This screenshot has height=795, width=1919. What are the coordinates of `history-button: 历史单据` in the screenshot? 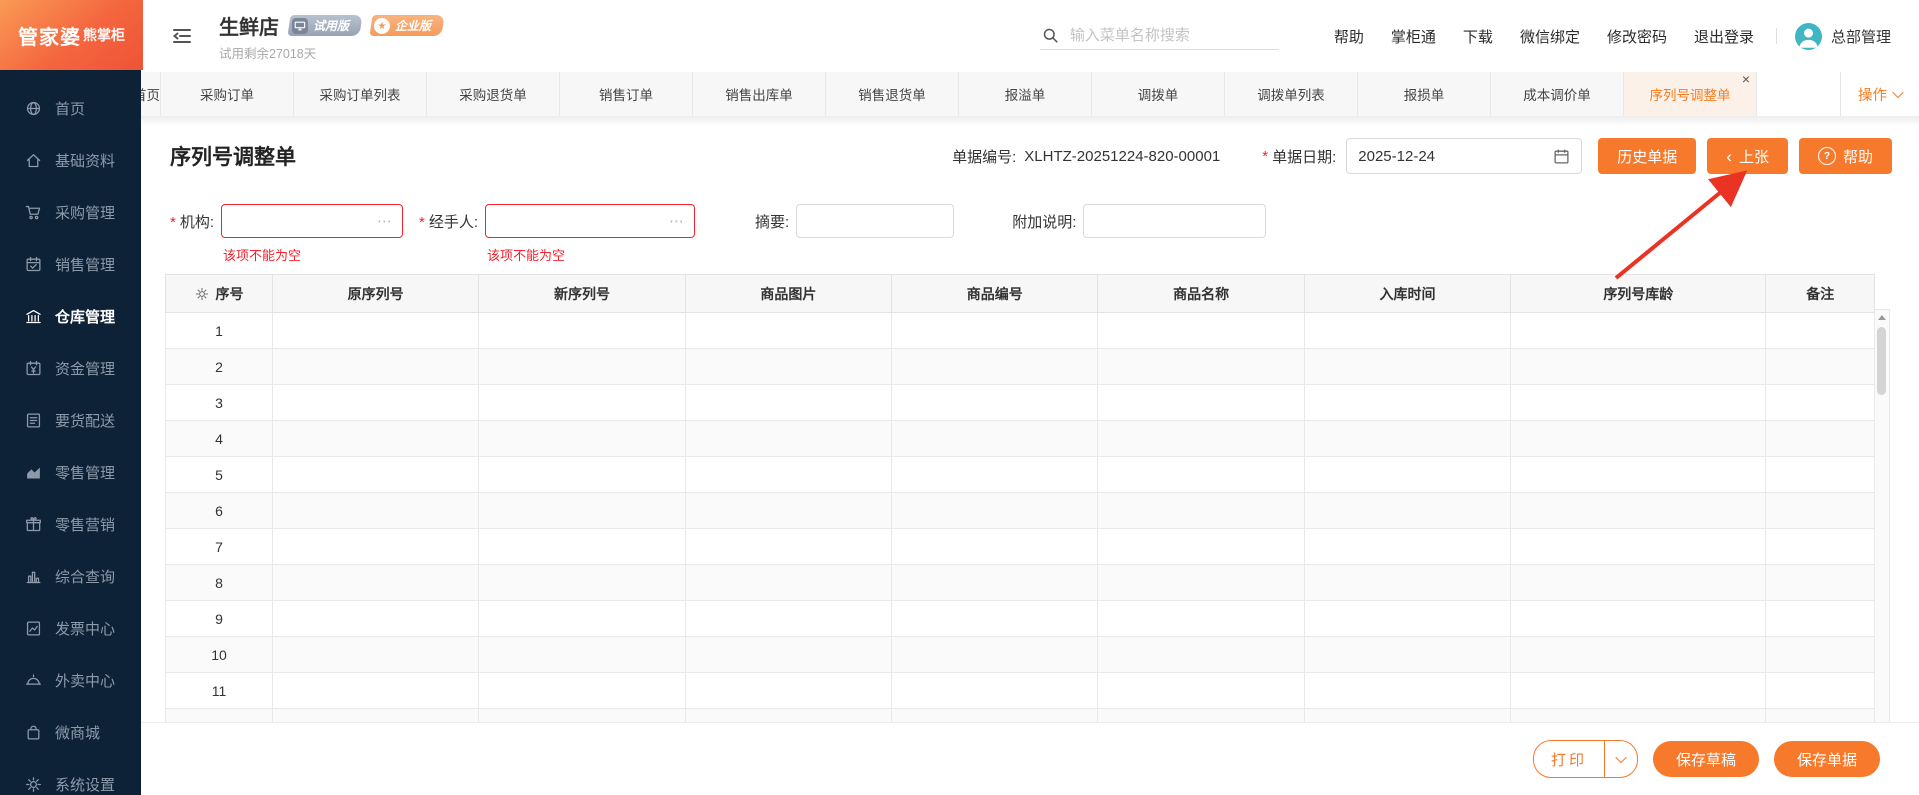 It's located at (1647, 156).